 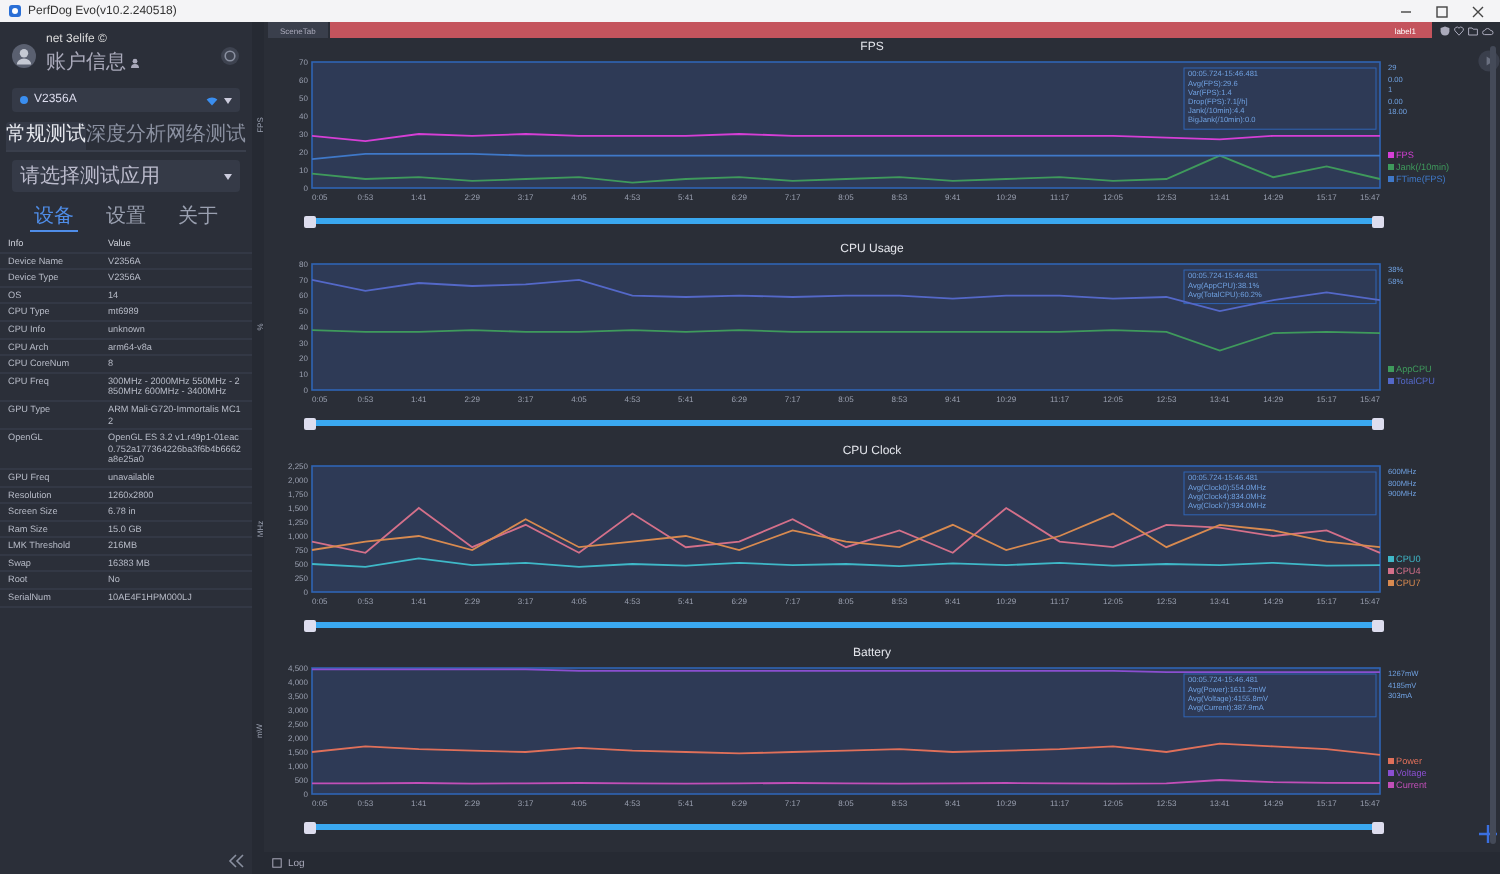 What do you see at coordinates (24, 100) in the screenshot?
I see `device-dot-icon` at bounding box center [24, 100].